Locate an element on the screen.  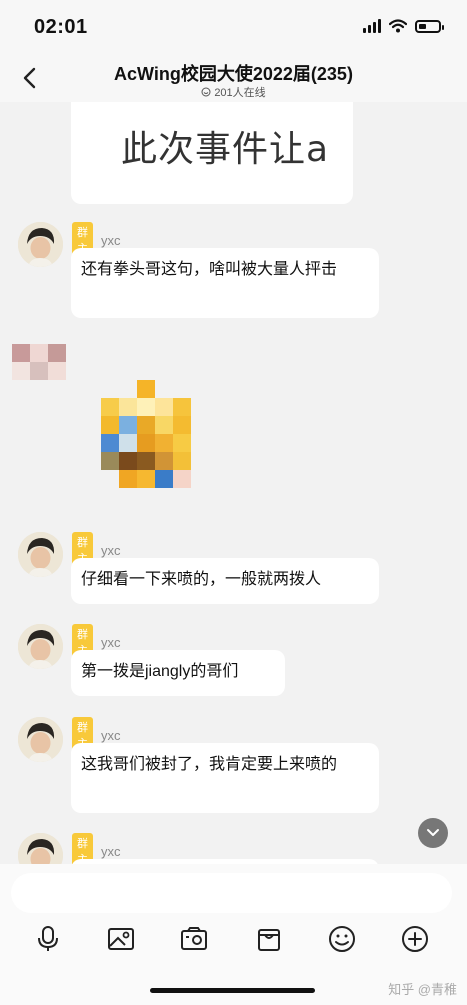
voice-button is located at coordinates (48, 939).